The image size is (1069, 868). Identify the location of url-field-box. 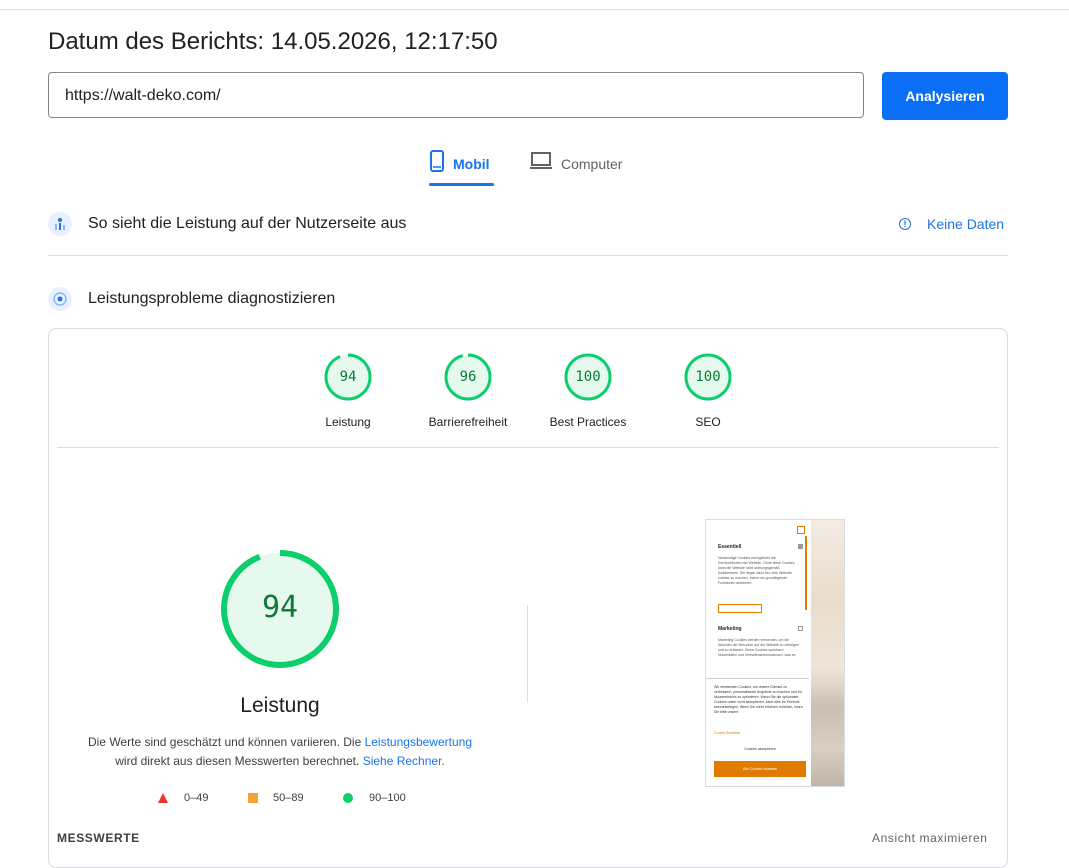
(456, 95).